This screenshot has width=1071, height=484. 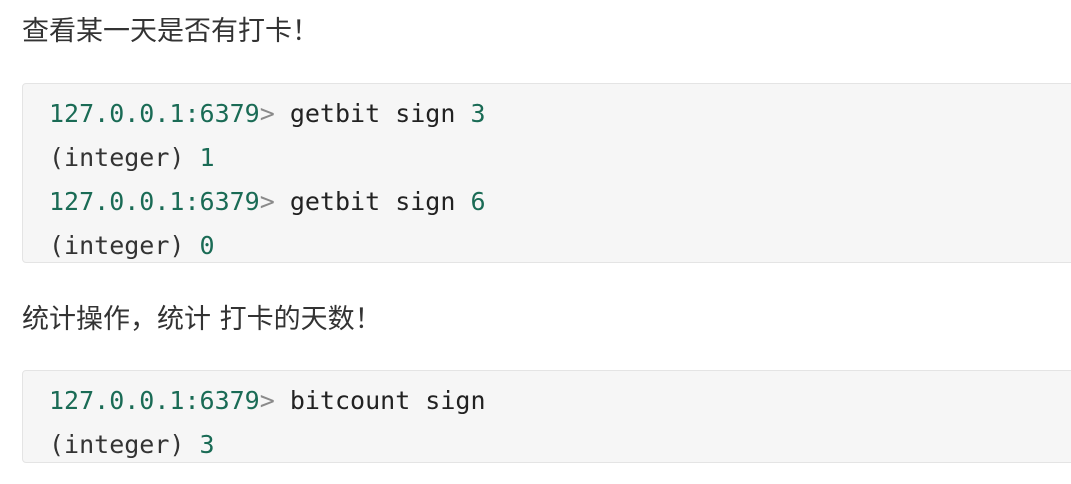 I want to click on section-heading-check-in: 查看某一天是否有打卡！, so click(x=170, y=31).